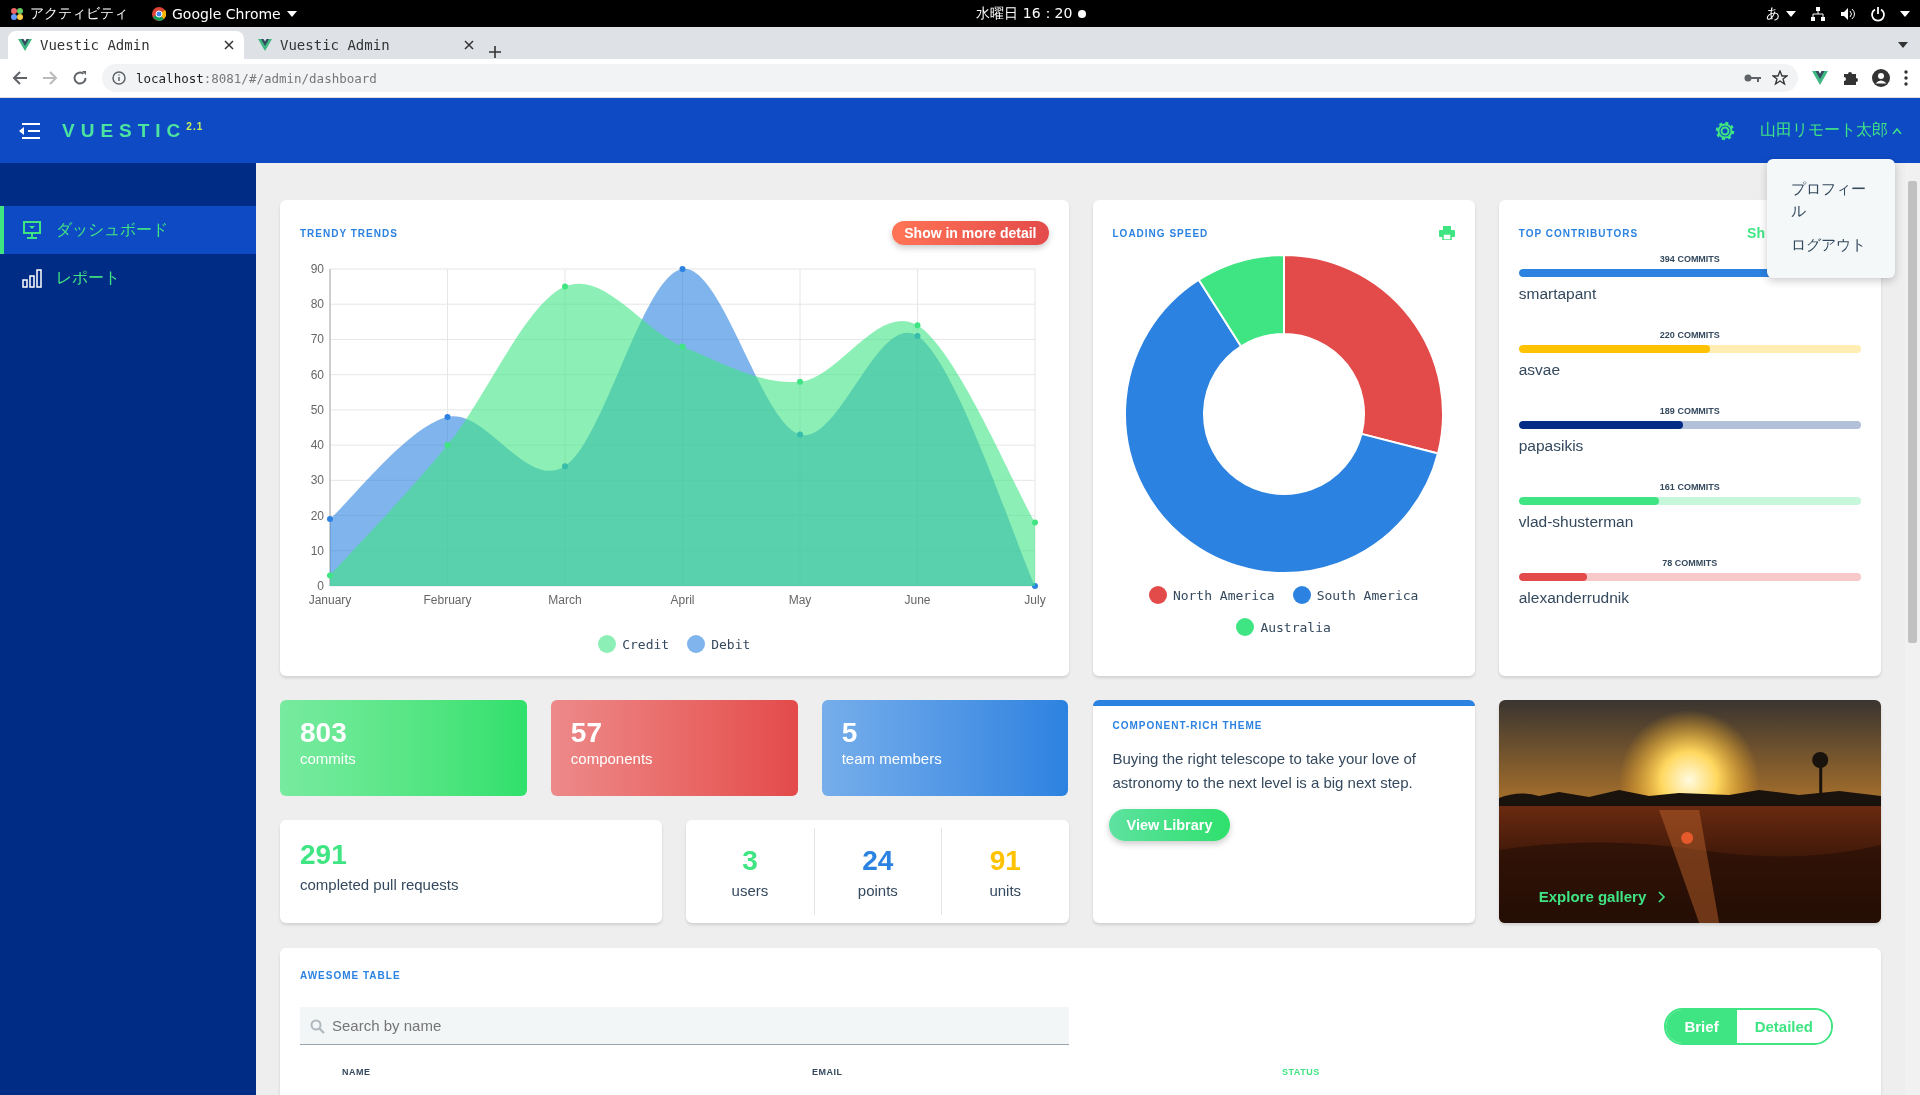  Describe the element at coordinates (324, 855) in the screenshot. I see `stat-value: 291` at that location.